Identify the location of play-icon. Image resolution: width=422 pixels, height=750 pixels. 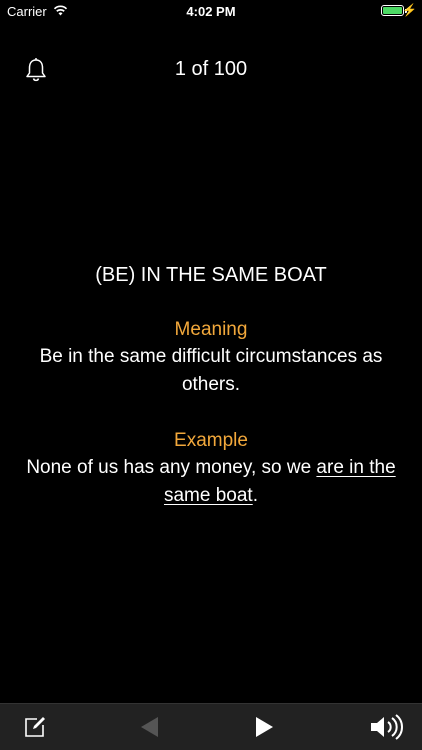
(264, 727).